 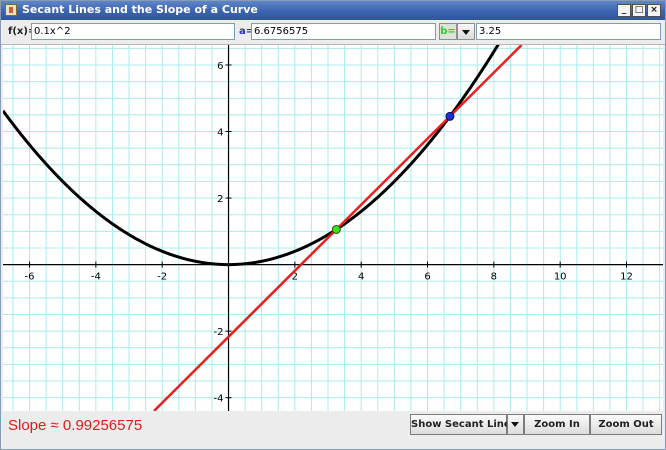 I want to click on y-tick-label: 6, so click(x=220, y=66).